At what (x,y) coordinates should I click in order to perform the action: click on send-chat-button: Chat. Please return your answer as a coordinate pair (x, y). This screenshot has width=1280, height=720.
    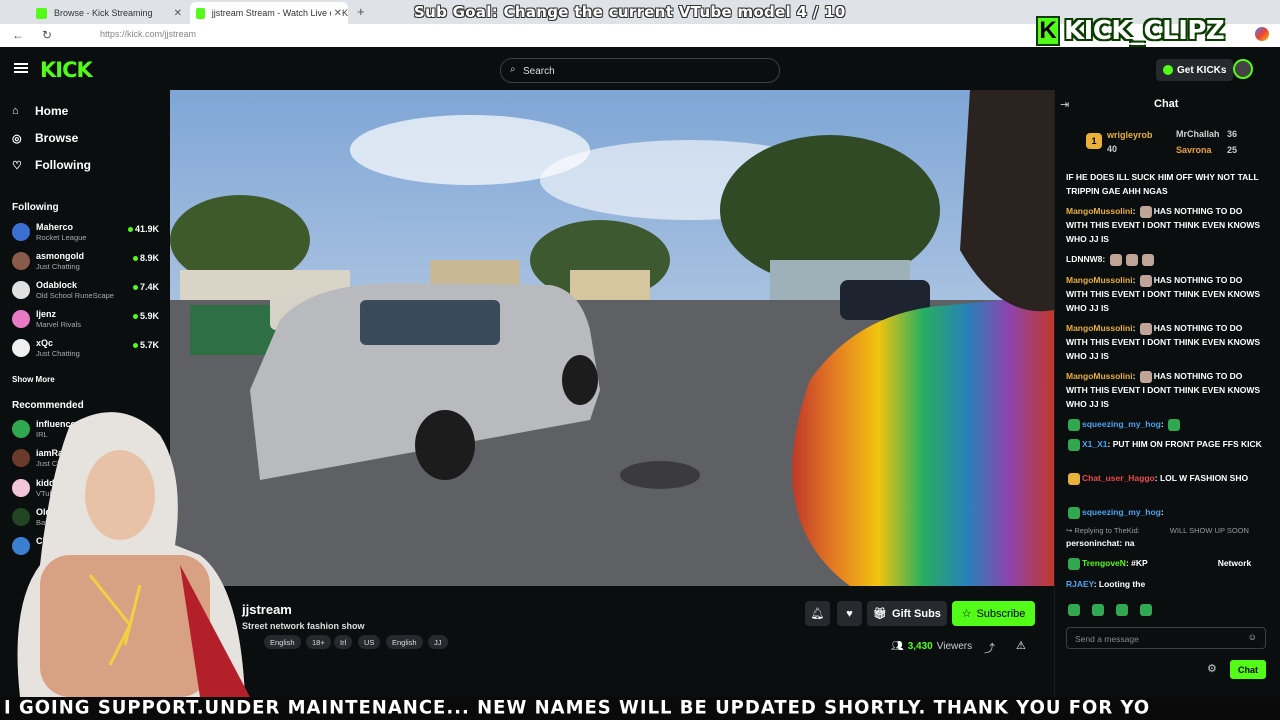
    Looking at the image, I should click on (1248, 669).